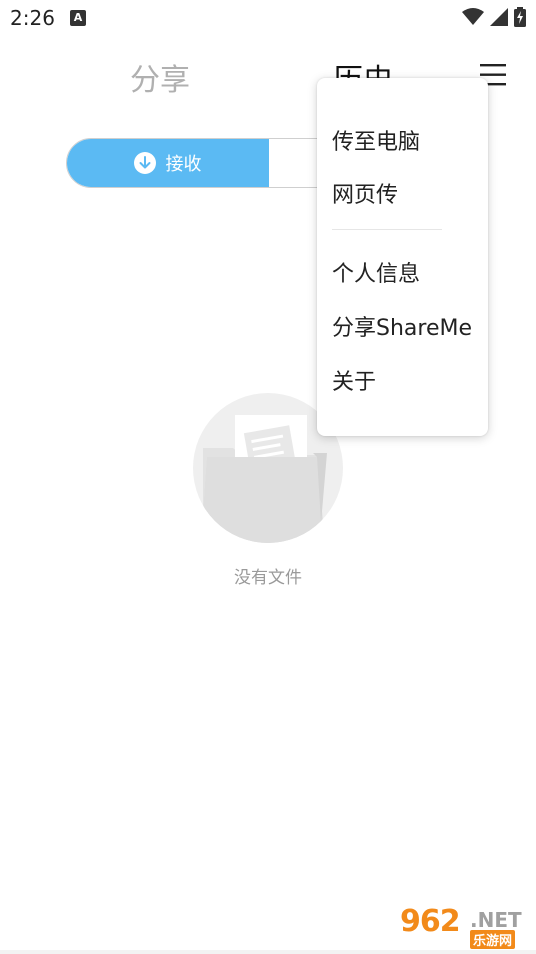 The height and width of the screenshot is (954, 536). What do you see at coordinates (376, 272) in the screenshot?
I see `menu-item-profile: 个人信息` at bounding box center [376, 272].